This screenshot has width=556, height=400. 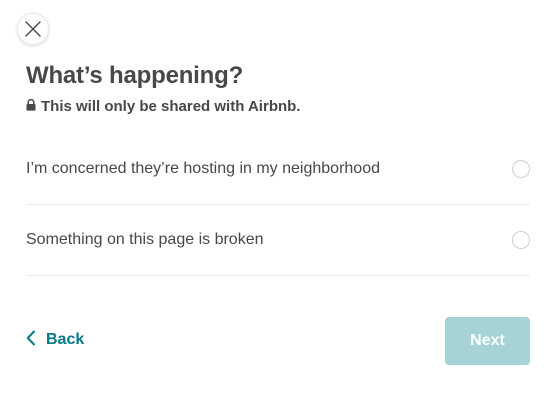 What do you see at coordinates (171, 106) in the screenshot?
I see `privacy-note-text: This will only be shared with Airbnb.` at bounding box center [171, 106].